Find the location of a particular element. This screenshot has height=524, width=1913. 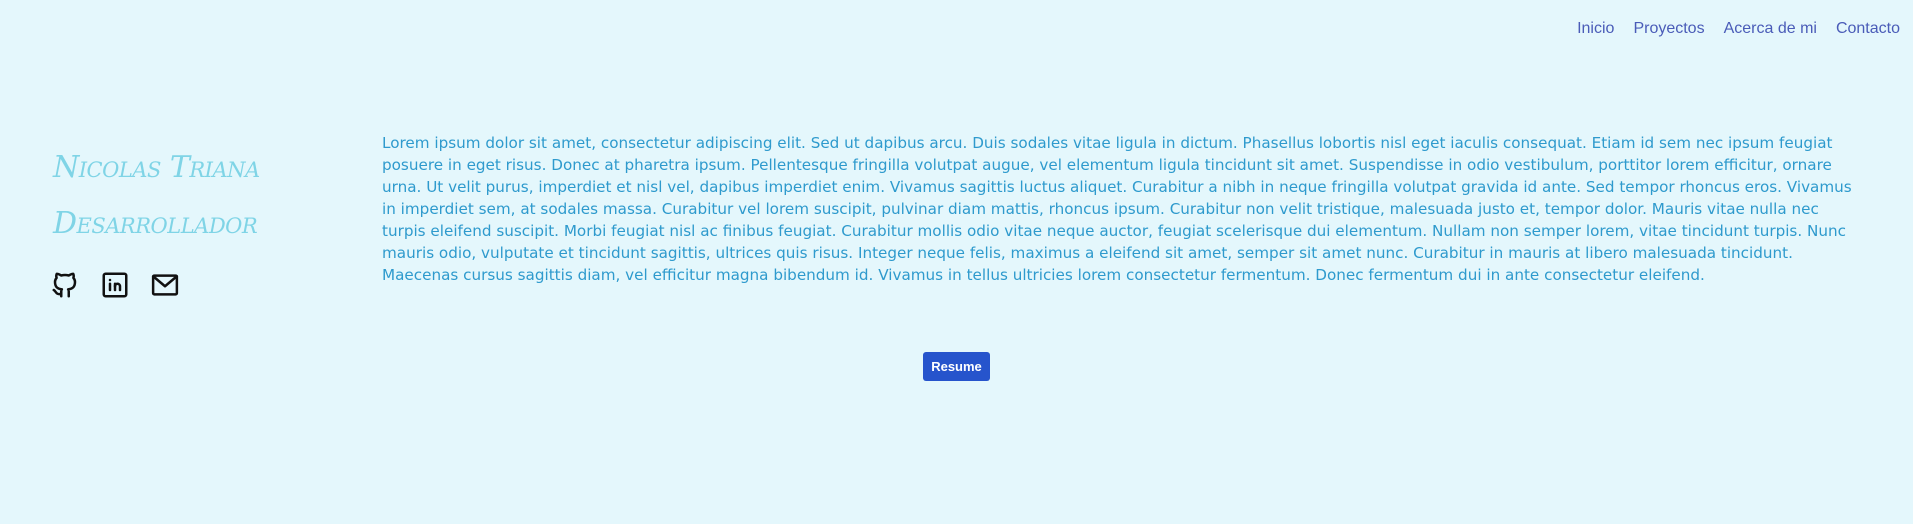

top-nav: Inicio Proyectos Acerca de mi Contacto is located at coordinates (1738, 29).